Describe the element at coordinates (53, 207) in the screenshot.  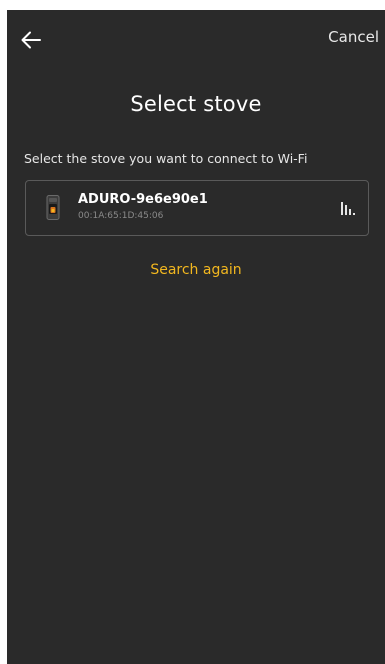
I see `stove-icon` at that location.